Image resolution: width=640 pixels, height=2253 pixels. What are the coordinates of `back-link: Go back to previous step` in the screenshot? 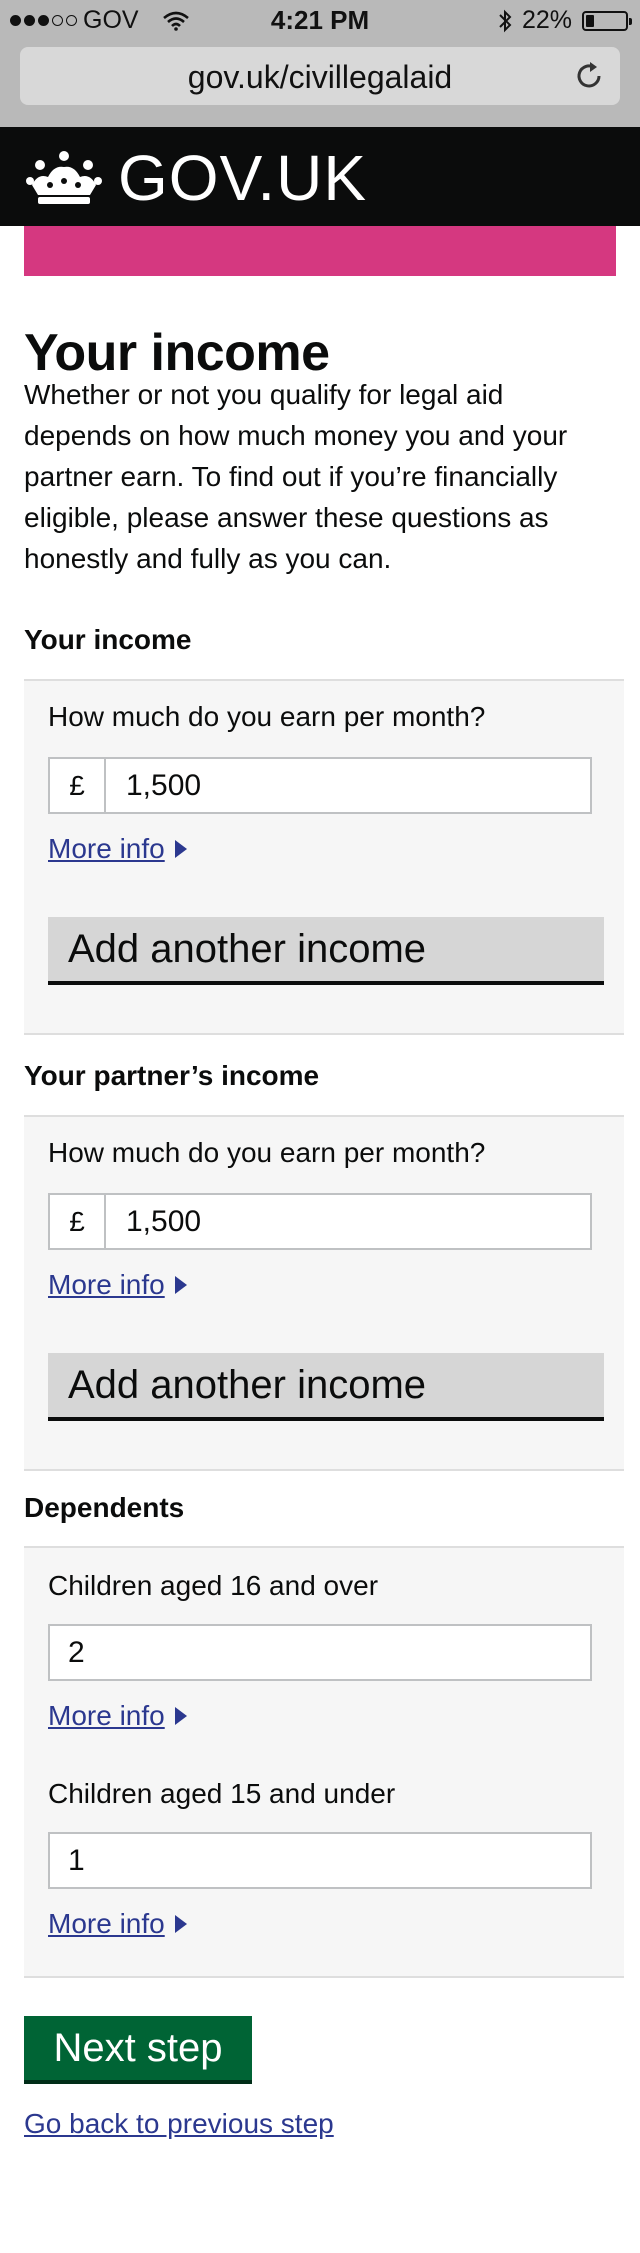 It's located at (179, 2124).